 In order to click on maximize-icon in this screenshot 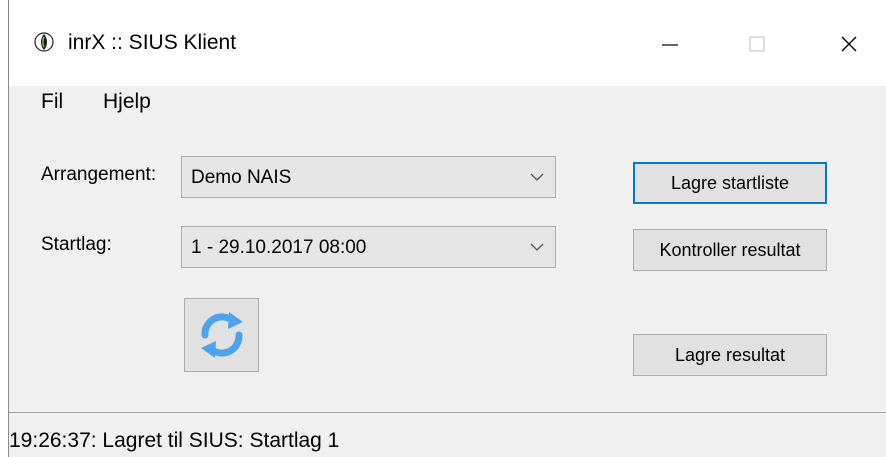, I will do `click(757, 44)`.